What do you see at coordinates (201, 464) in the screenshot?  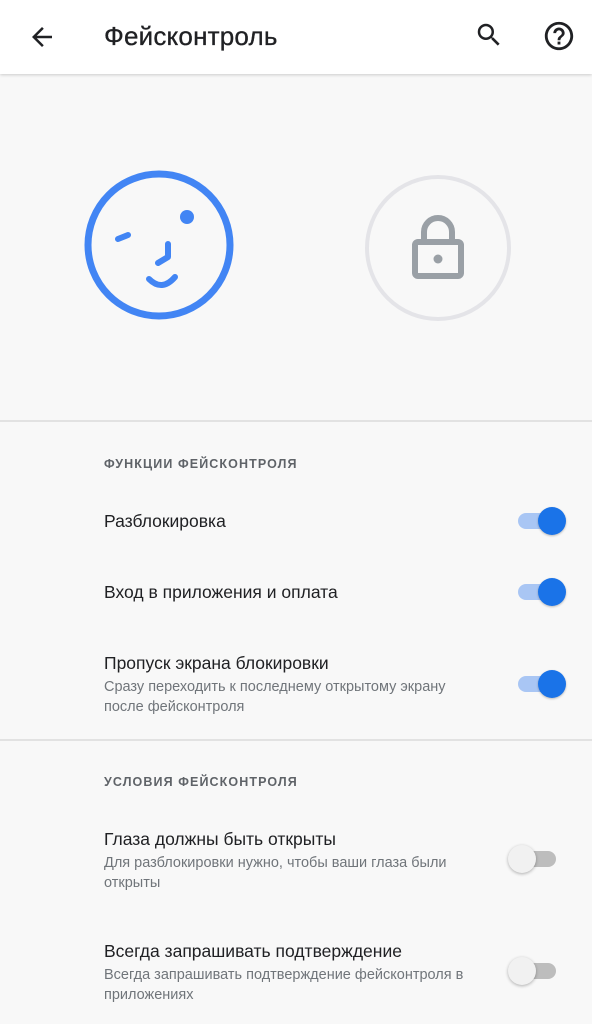 I see `features-section-header: ФУНКЦИИ ФЕЙСКОНТРОЛЯ` at bounding box center [201, 464].